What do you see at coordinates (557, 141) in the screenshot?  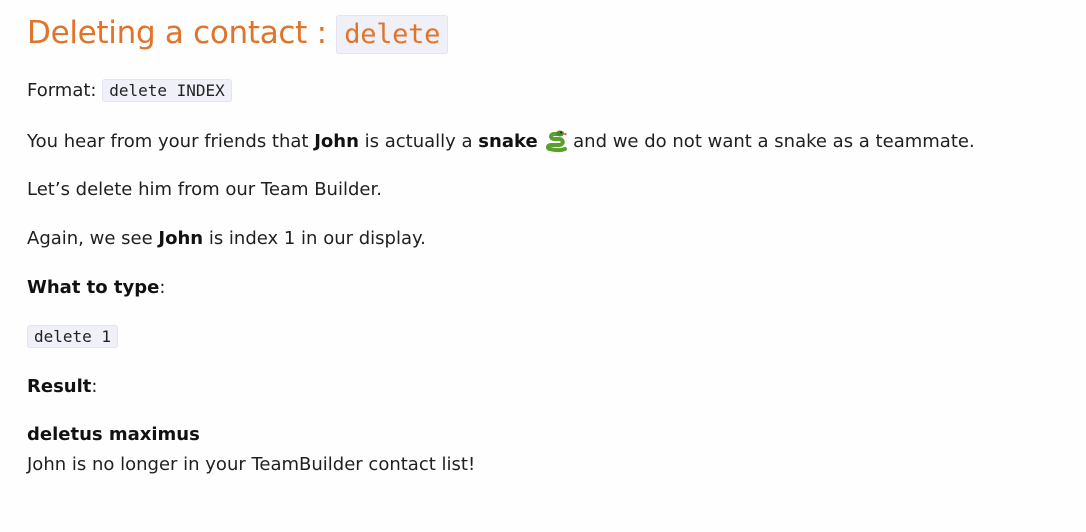 I see `snake-icon` at bounding box center [557, 141].